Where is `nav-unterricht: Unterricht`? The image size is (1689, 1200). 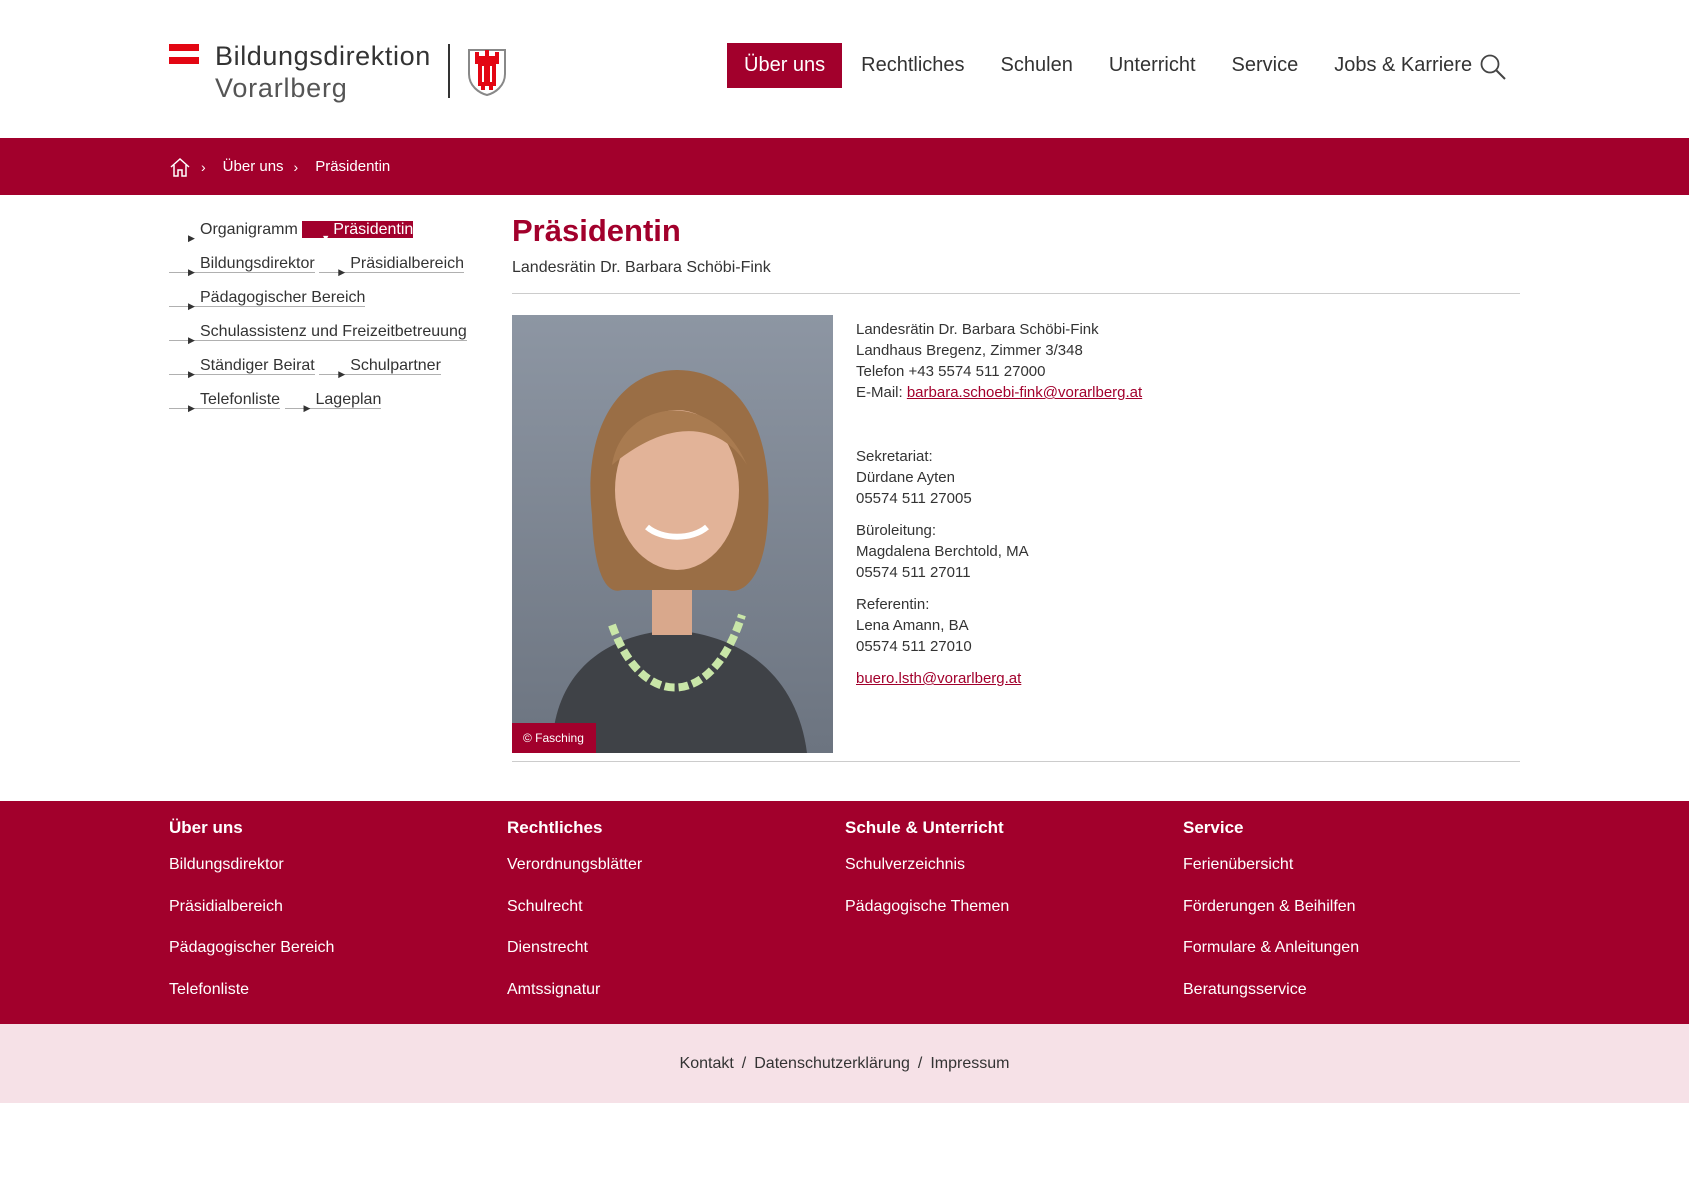
nav-unterricht: Unterricht is located at coordinates (1152, 65).